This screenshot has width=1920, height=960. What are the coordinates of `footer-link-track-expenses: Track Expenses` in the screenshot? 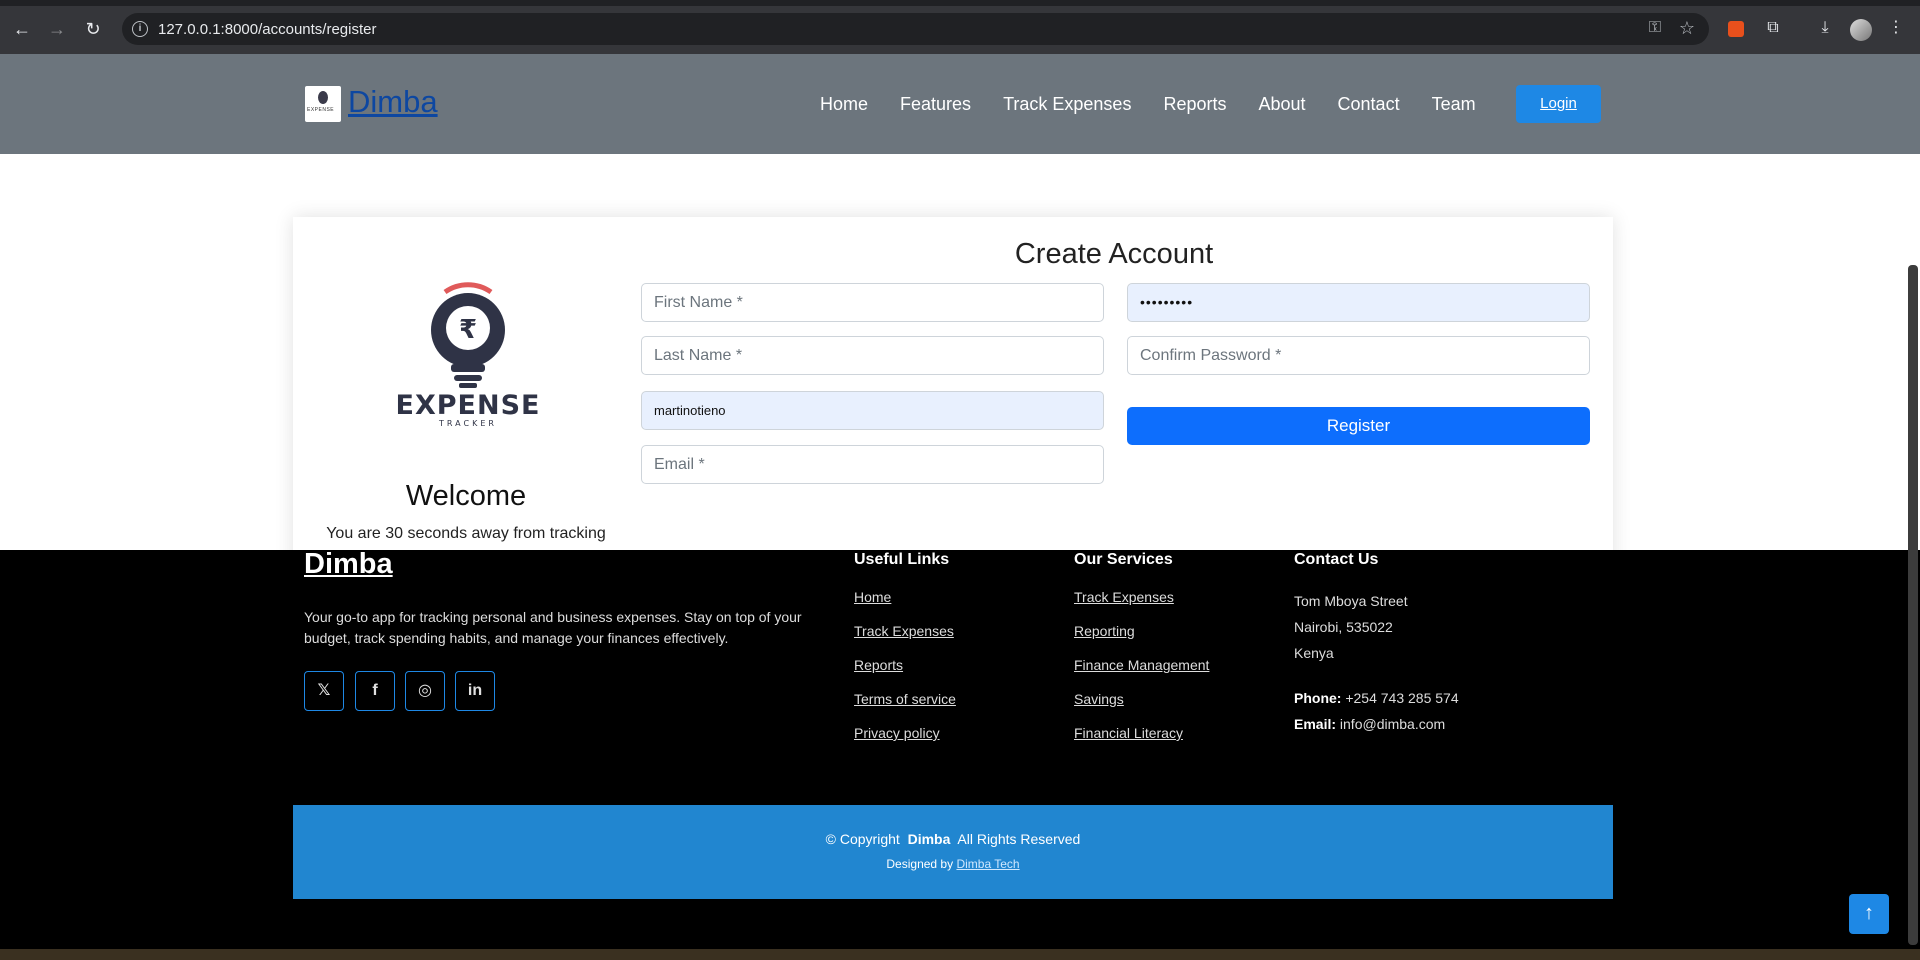 It's located at (904, 631).